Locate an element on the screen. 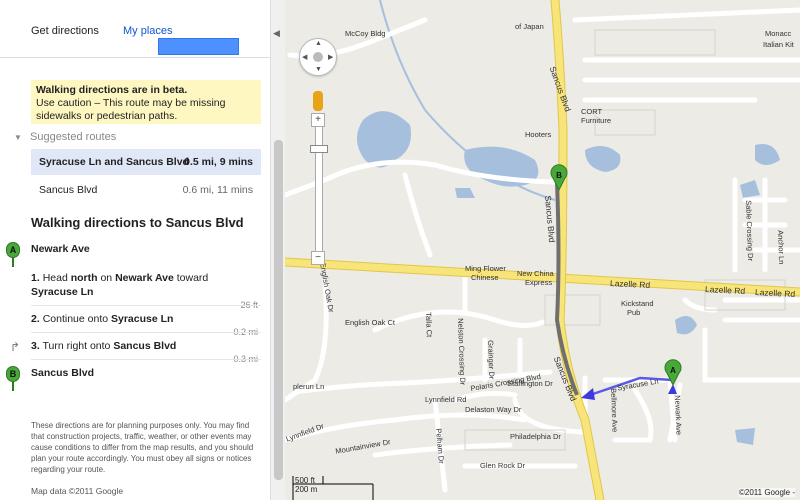 The height and width of the screenshot is (500, 800). road-label: Philadelphia Dr is located at coordinates (535, 436).